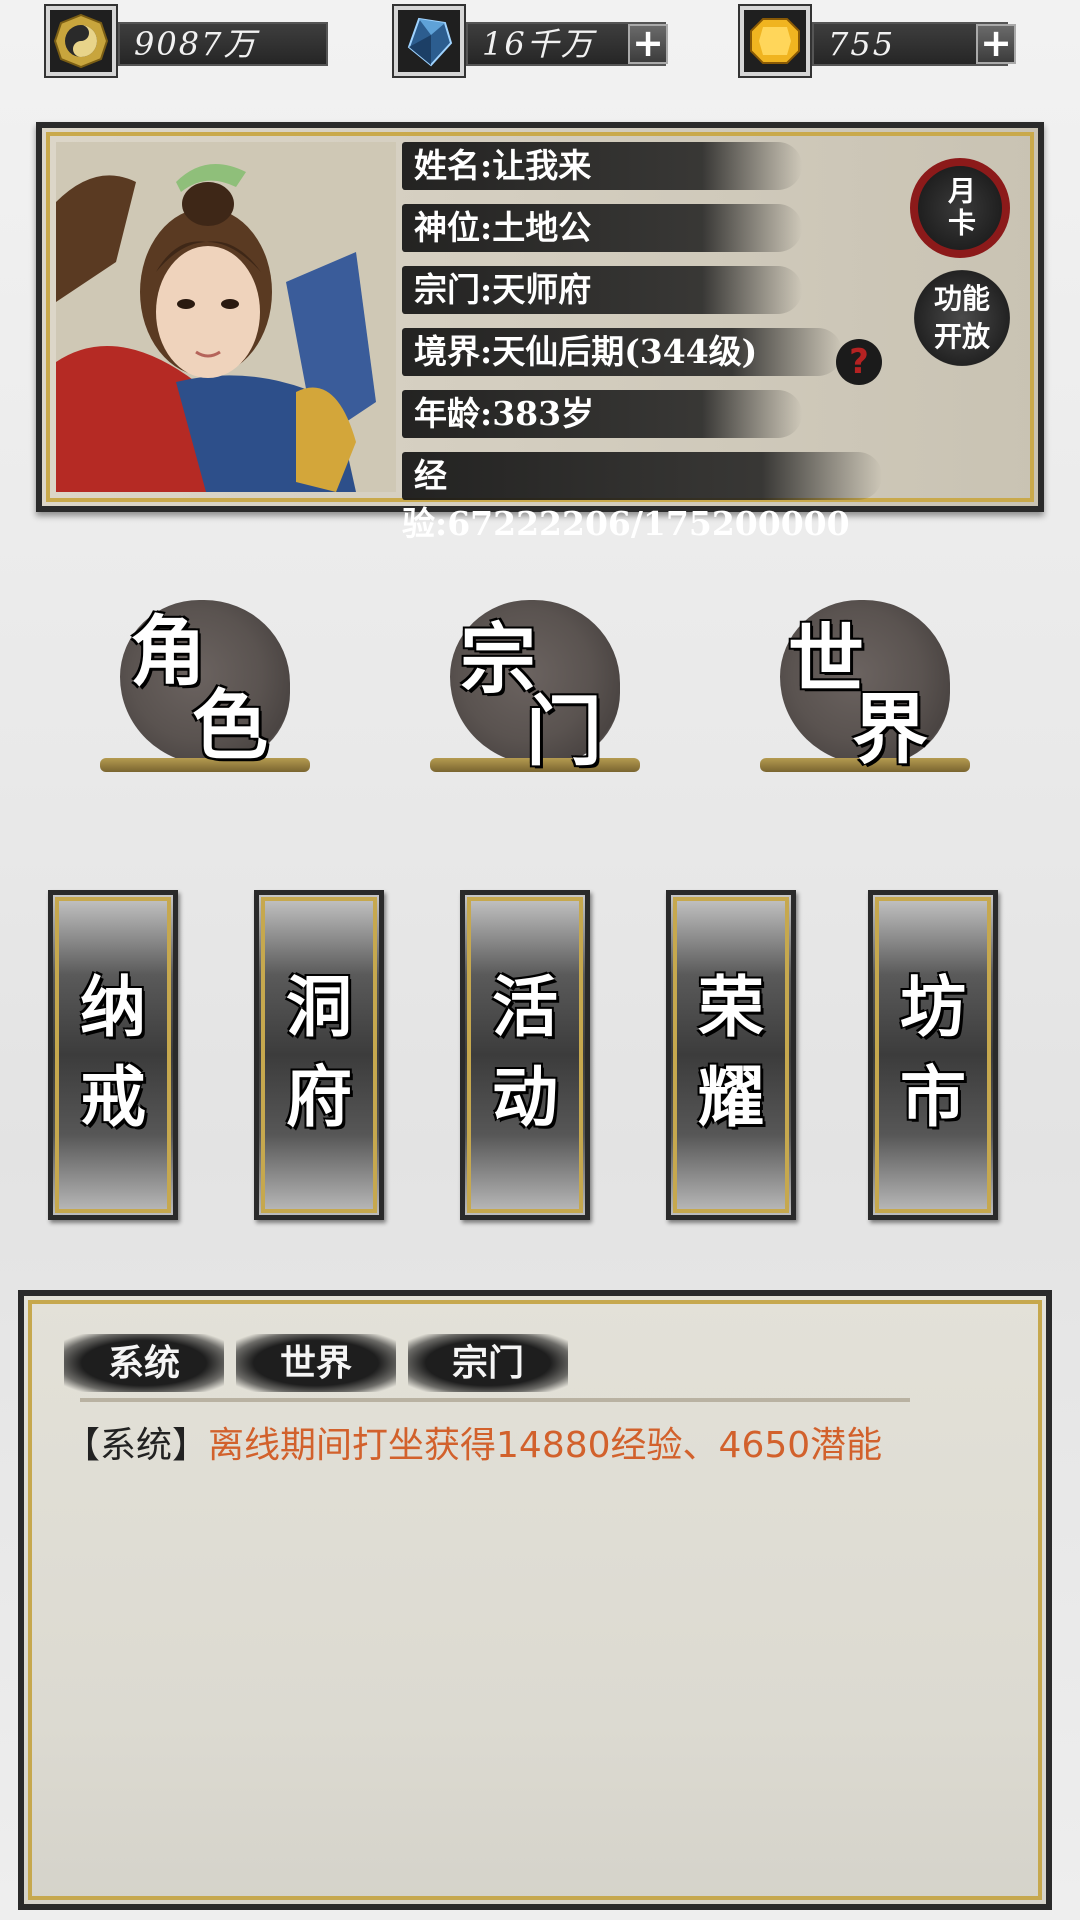  Describe the element at coordinates (545, 1445) in the screenshot. I see `message-text: 离线期间打坐获得14880经验、4650潜能` at that location.